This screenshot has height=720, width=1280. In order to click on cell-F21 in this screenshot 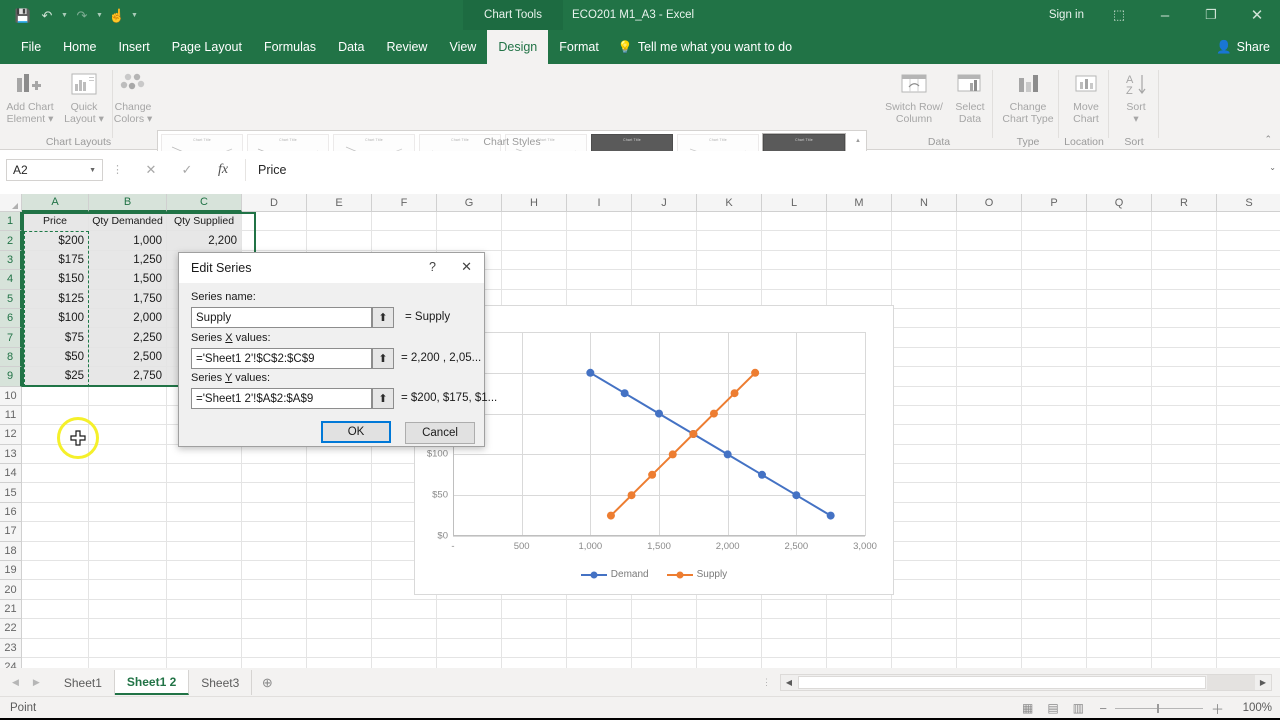, I will do `click(404, 609)`.